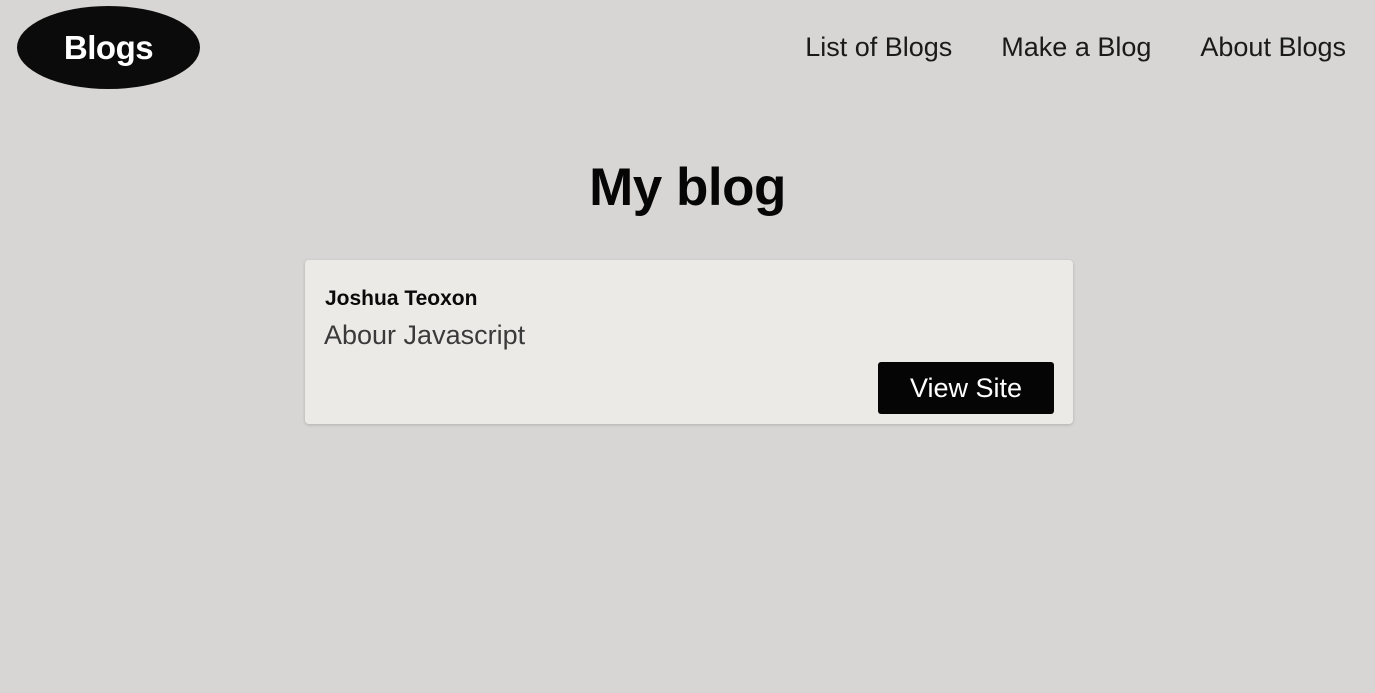  Describe the element at coordinates (689, 342) in the screenshot. I see `blog-card: Joshua Teoxon Abour Javascript View Site` at that location.